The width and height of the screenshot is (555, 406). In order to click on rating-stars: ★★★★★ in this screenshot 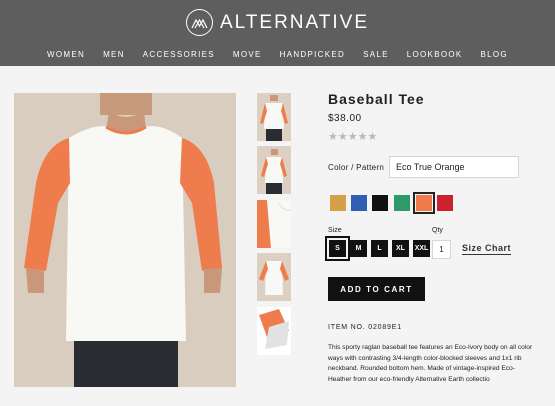, I will do `click(352, 136)`.